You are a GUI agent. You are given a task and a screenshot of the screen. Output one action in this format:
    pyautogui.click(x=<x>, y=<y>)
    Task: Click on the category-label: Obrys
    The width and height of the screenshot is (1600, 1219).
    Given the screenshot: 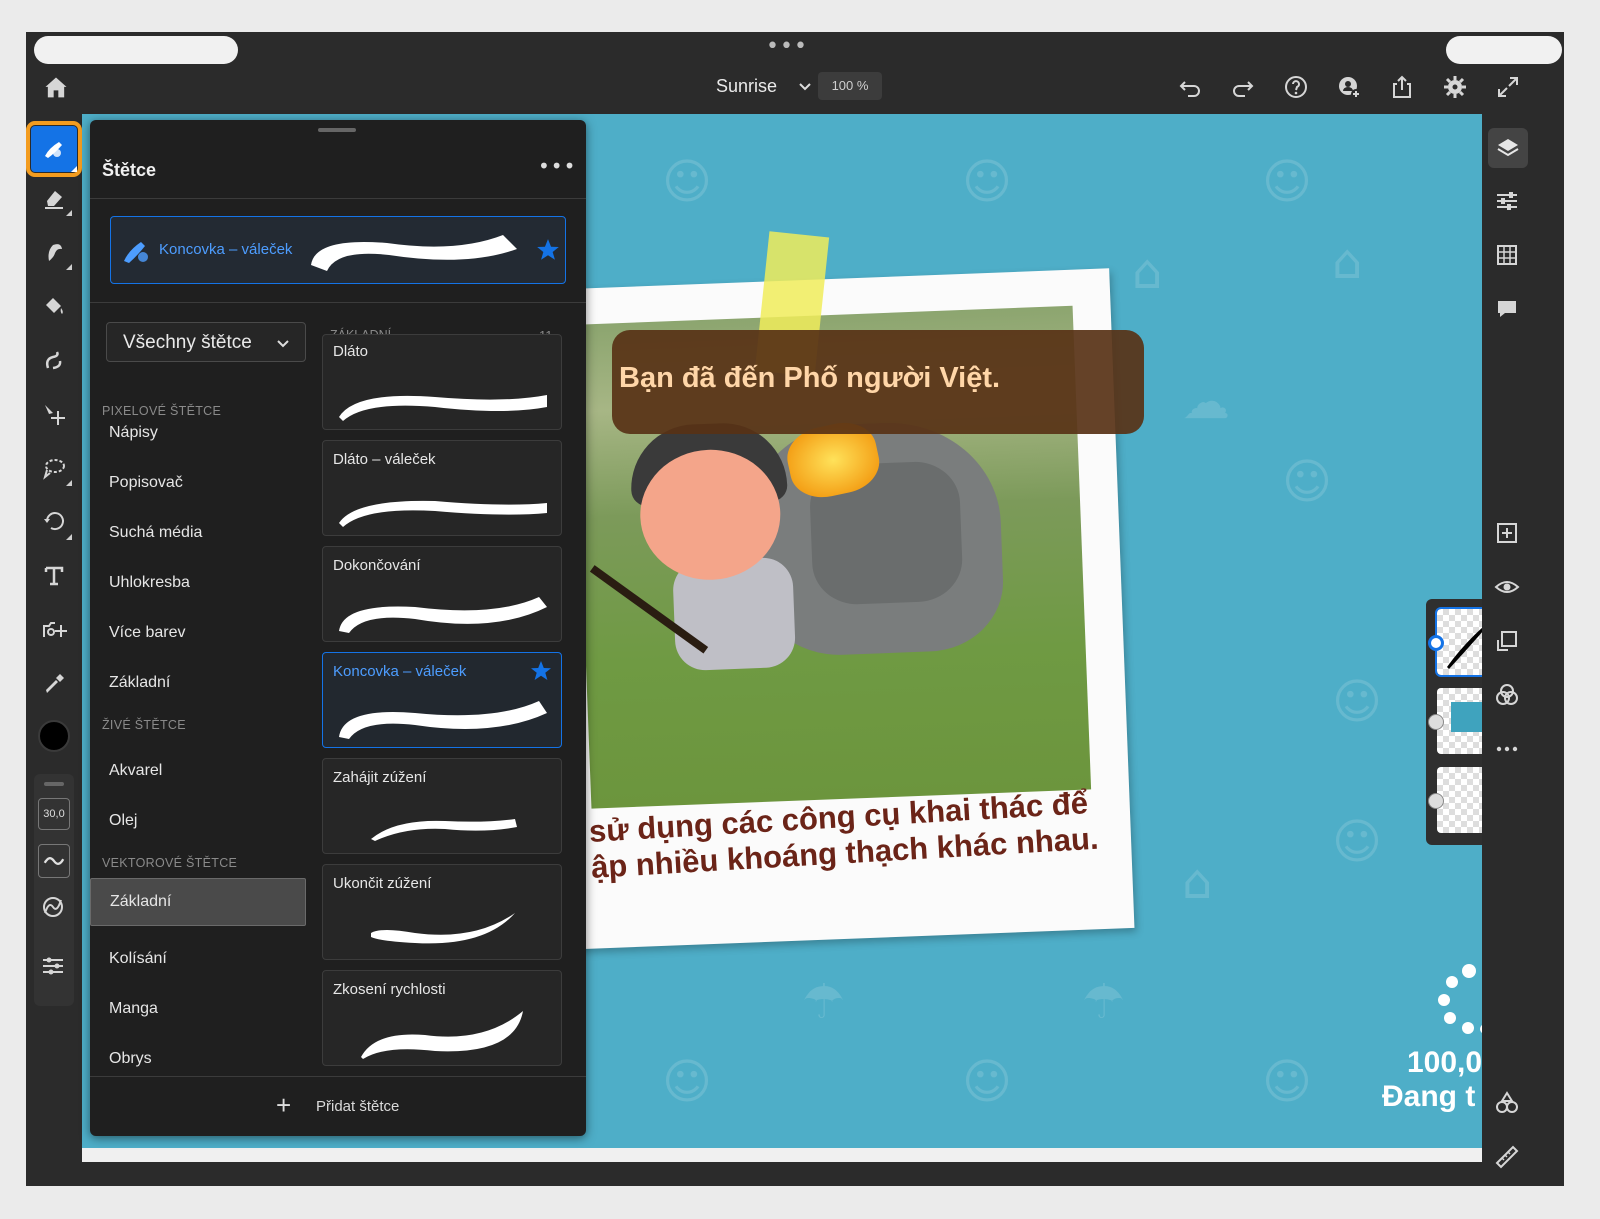 What is the action you would take?
    pyautogui.click(x=130, y=1058)
    